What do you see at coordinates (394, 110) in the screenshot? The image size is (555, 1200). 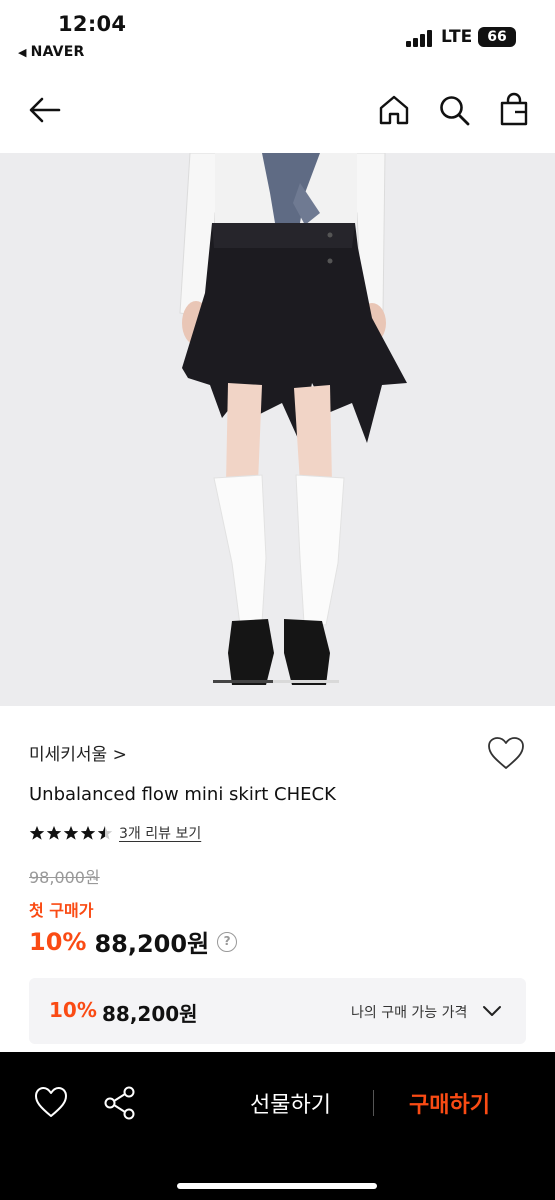 I see `home-icon` at bounding box center [394, 110].